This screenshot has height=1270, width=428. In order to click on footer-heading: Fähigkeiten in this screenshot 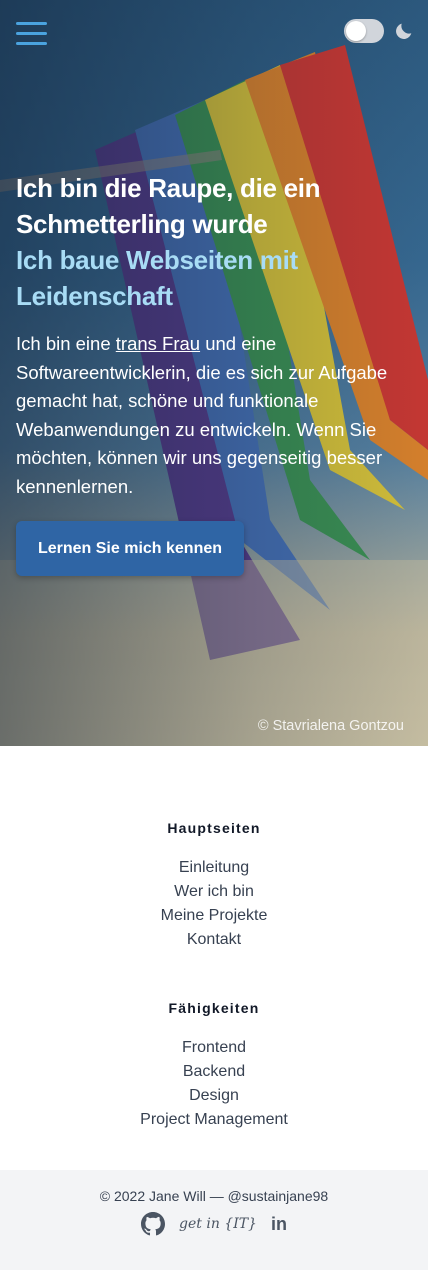, I will do `click(214, 1008)`.